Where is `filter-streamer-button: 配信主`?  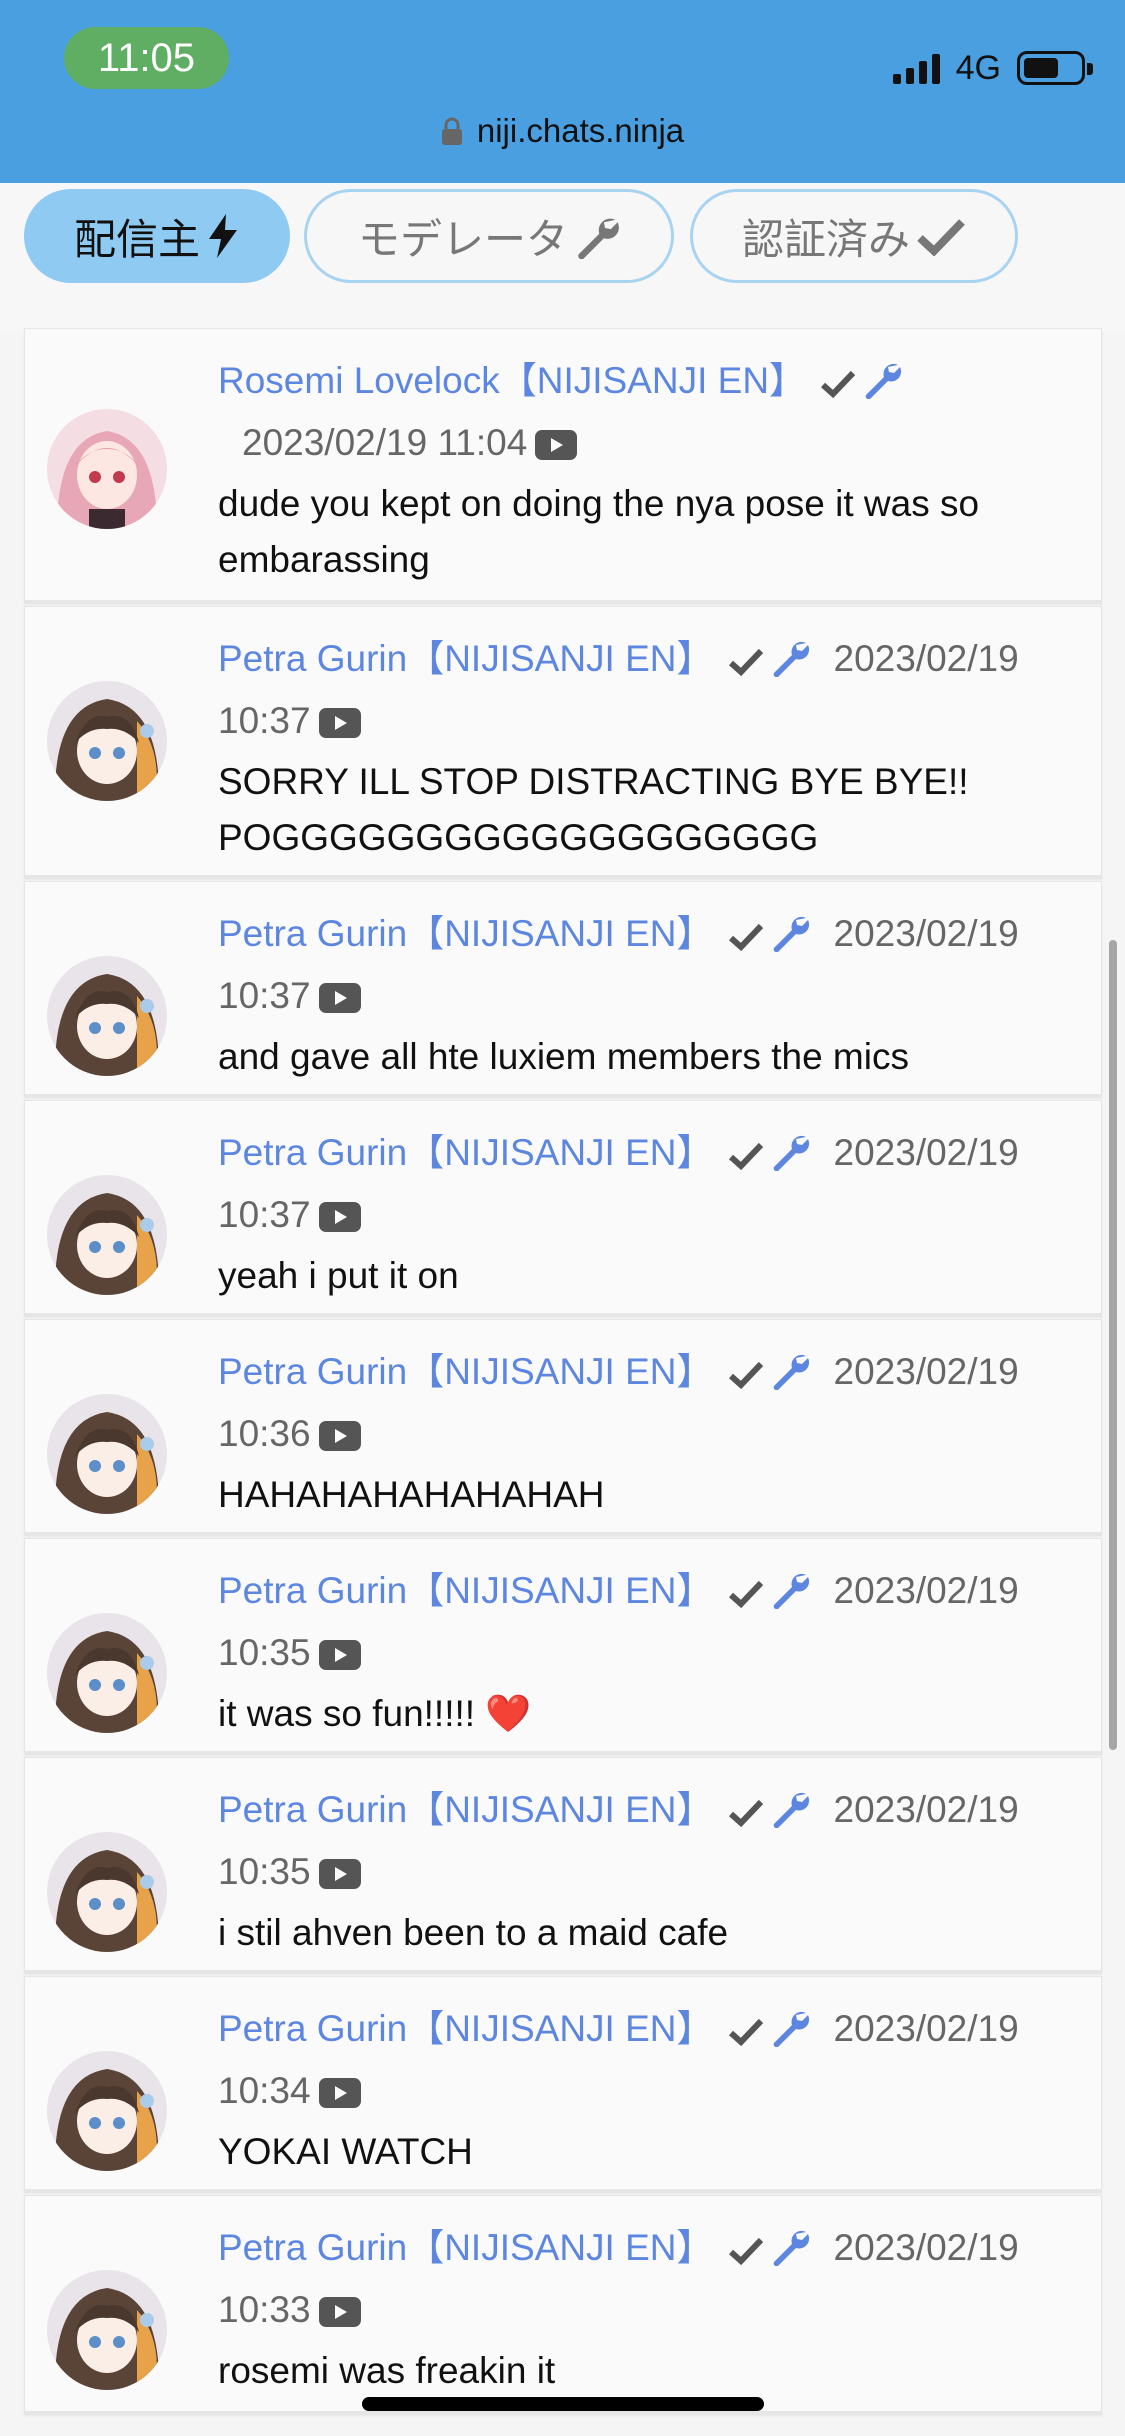 filter-streamer-button: 配信主 is located at coordinates (157, 236).